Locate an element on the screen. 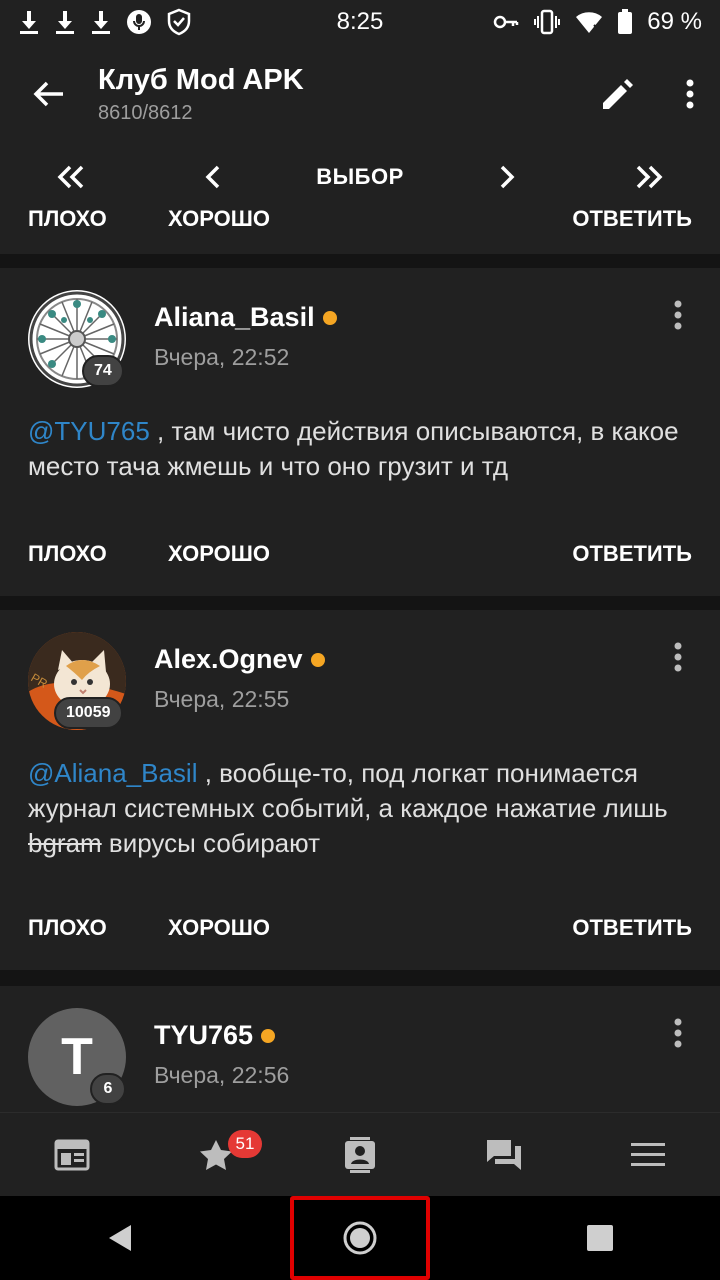 Image resolution: width=720 pixels, height=1280 pixels. nav-messages is located at coordinates (504, 1155).